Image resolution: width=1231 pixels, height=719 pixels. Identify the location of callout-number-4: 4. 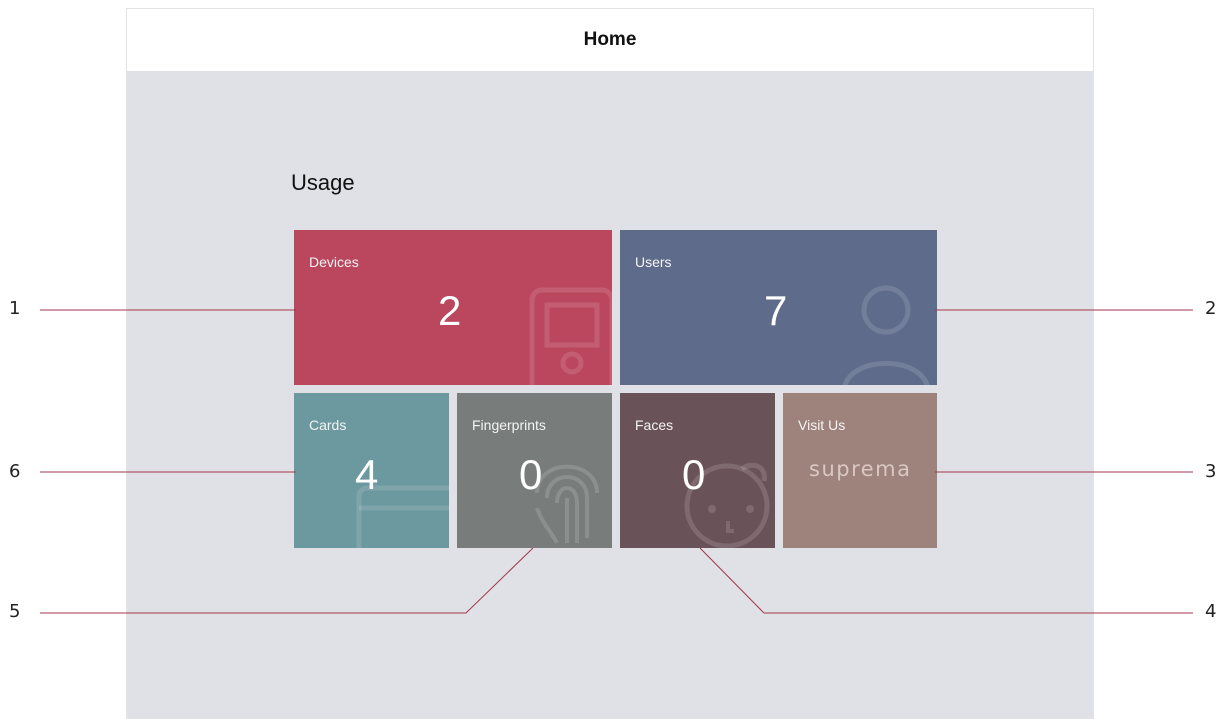
(1211, 611).